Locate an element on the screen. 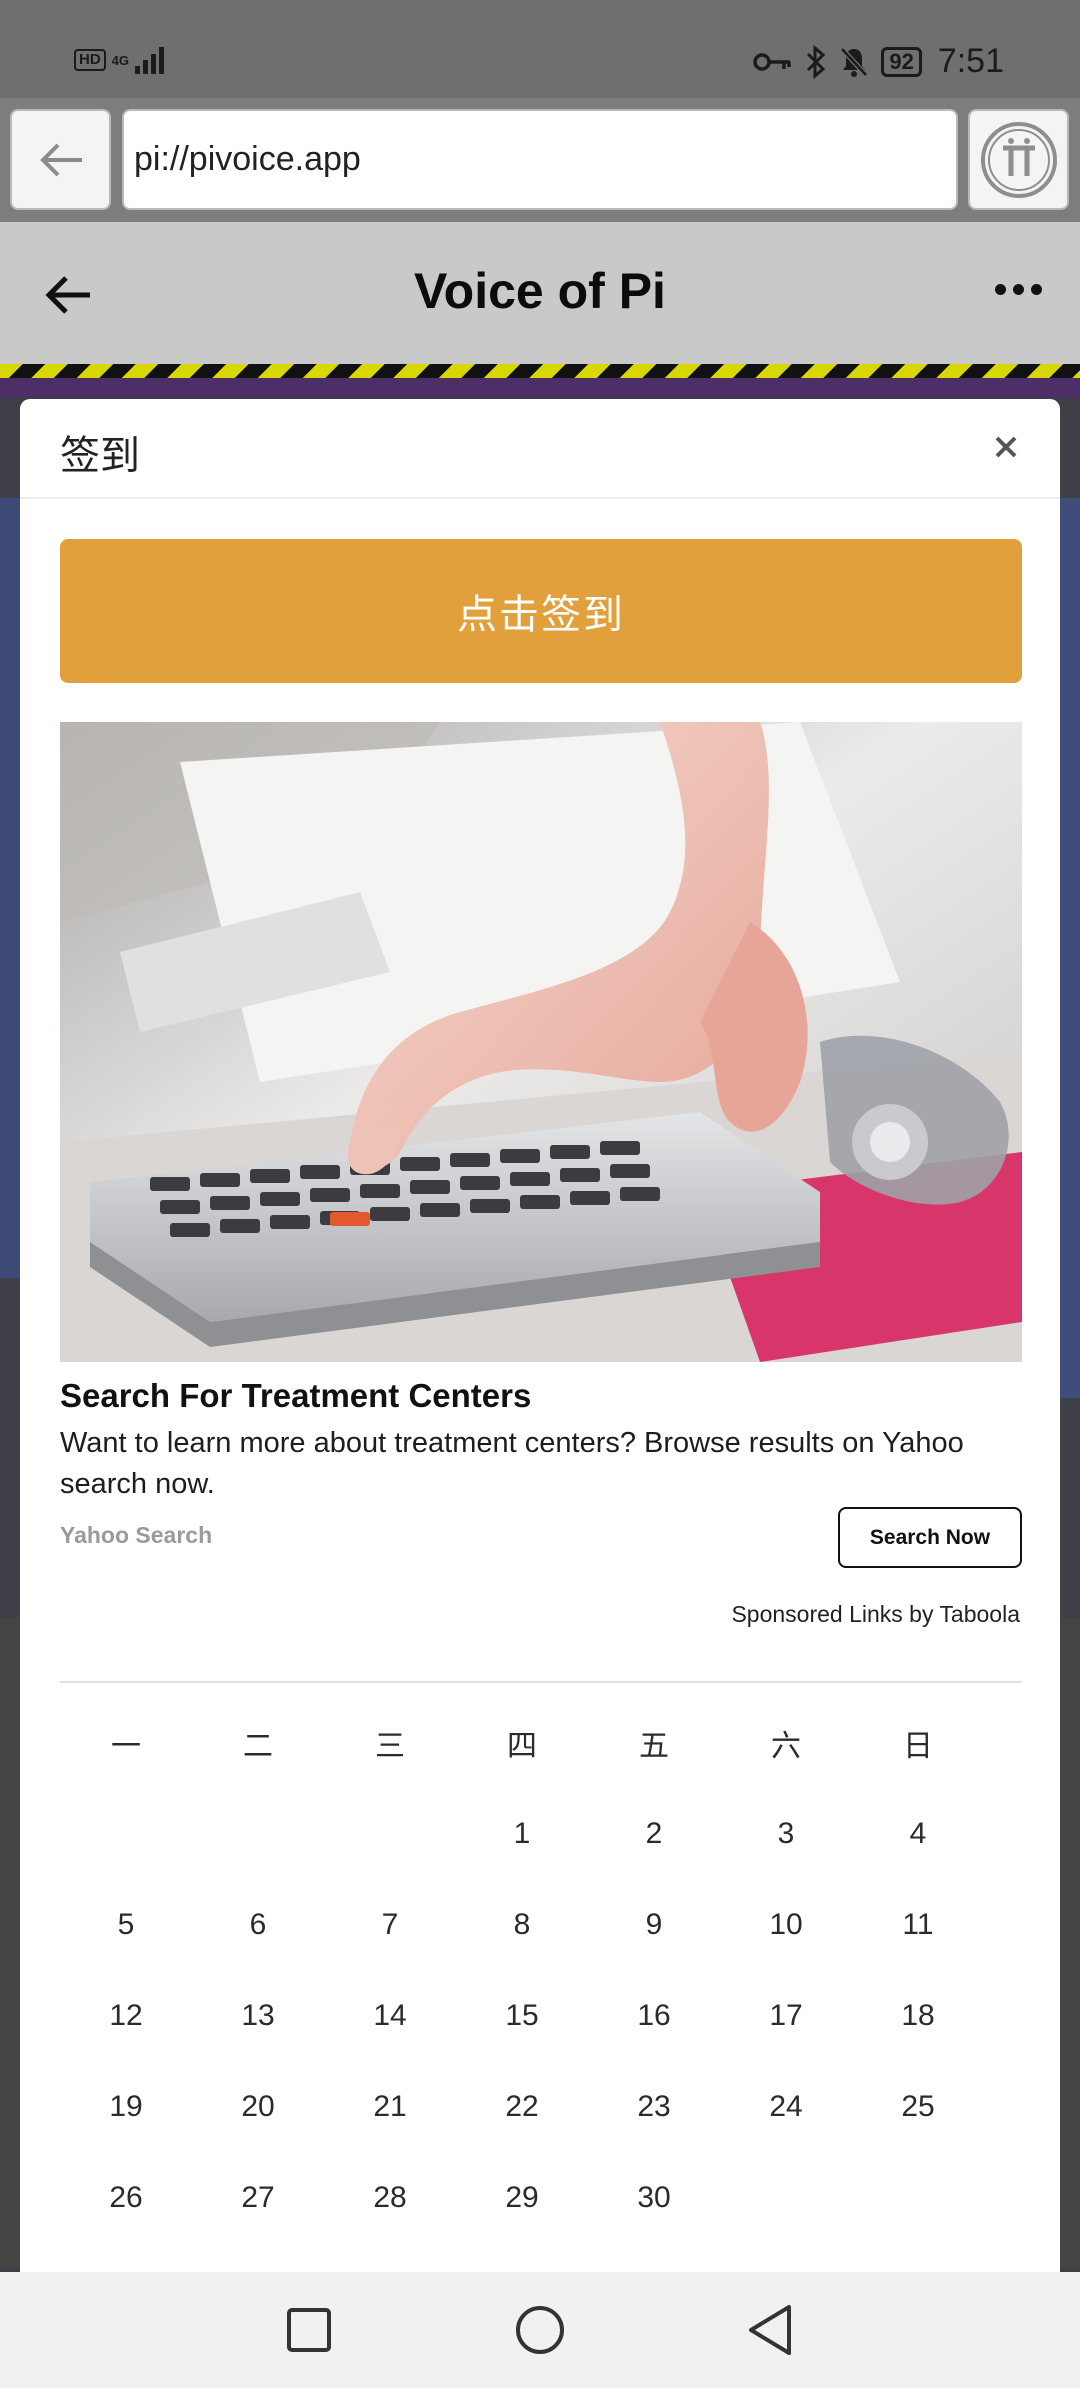 Image resolution: width=1080 pixels, height=2388 pixels. calendar-day: 20 is located at coordinates (258, 2107).